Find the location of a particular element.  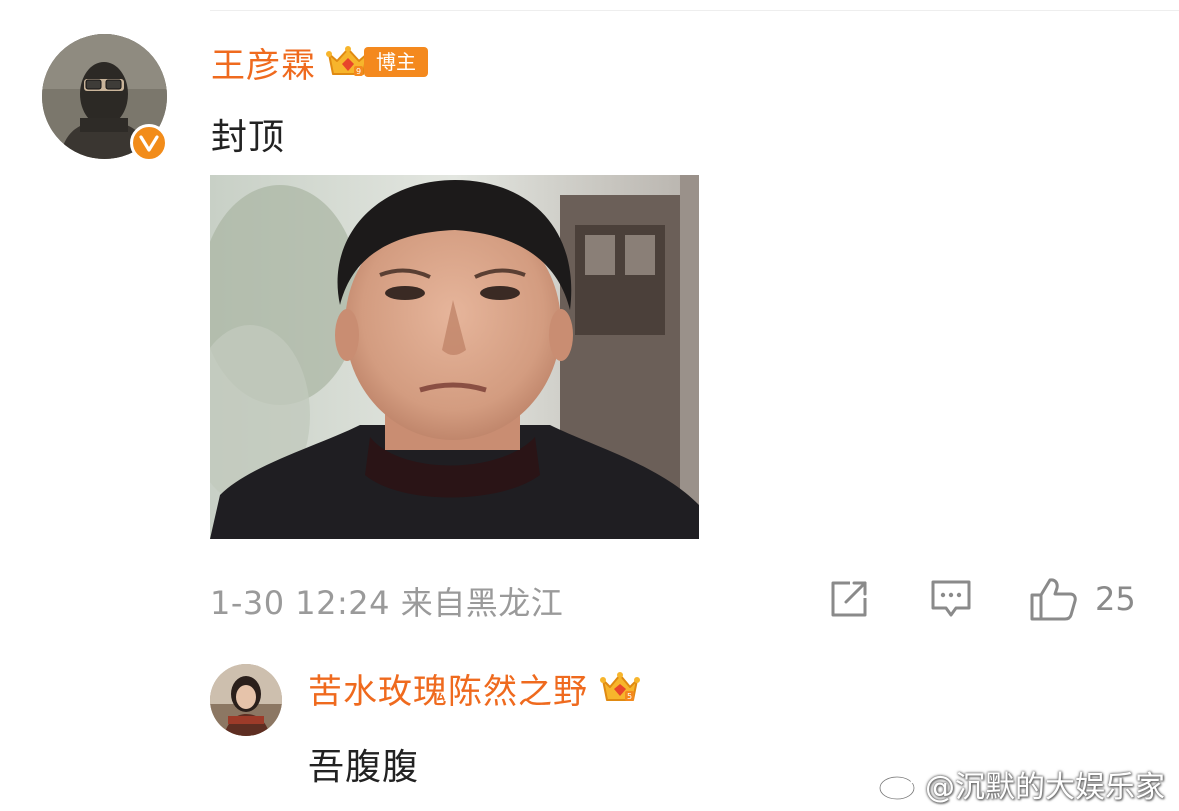

top-divider is located at coordinates (694, 10).